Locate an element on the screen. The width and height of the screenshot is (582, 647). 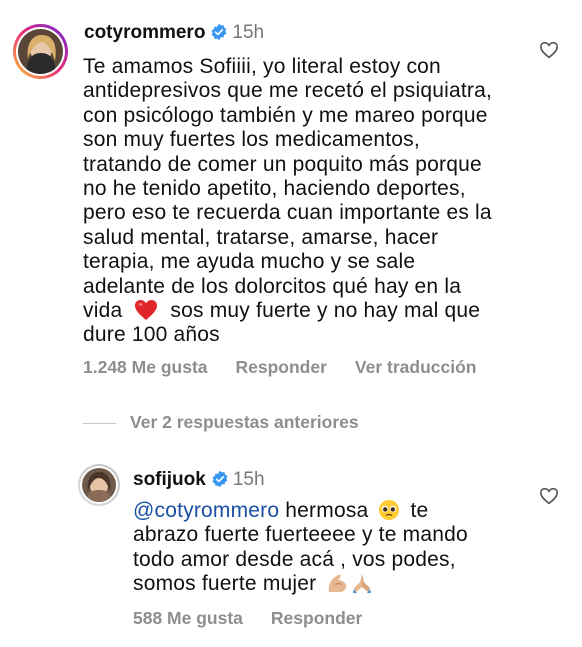
like-count: 588 Me gusta is located at coordinates (188, 618).